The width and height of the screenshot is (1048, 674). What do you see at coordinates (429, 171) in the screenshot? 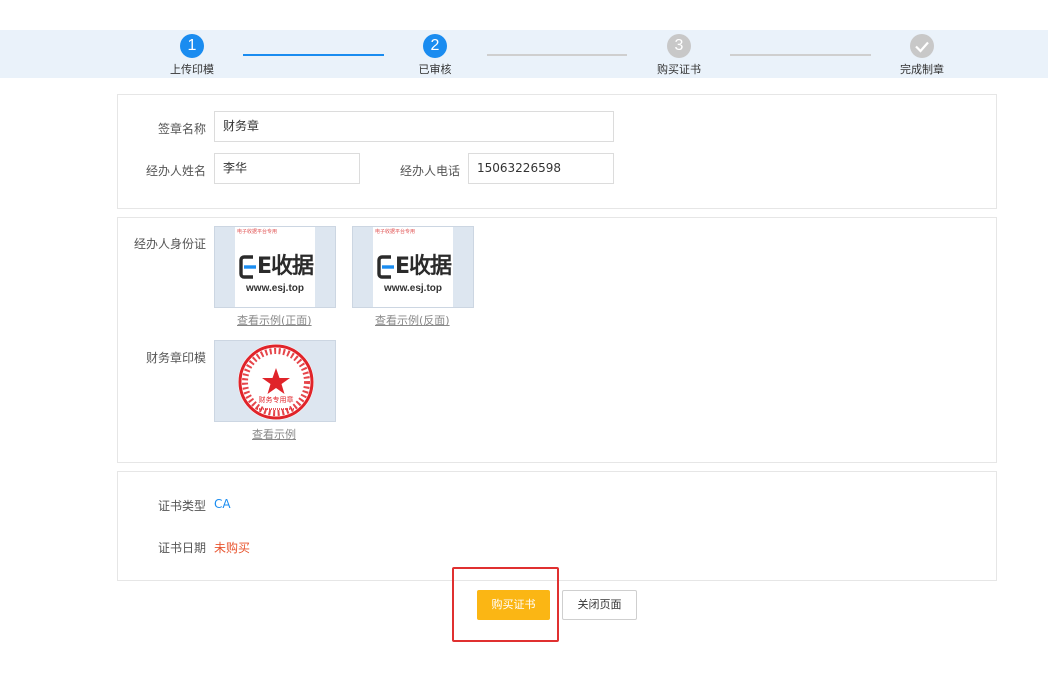
I see `agent-phone-label: 经办人电话` at bounding box center [429, 171].